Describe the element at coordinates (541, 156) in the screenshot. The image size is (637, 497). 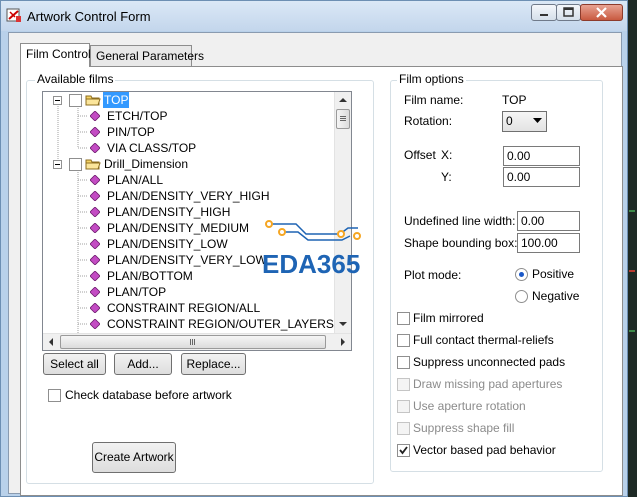
I see `offset-x-input: 0.00` at that location.